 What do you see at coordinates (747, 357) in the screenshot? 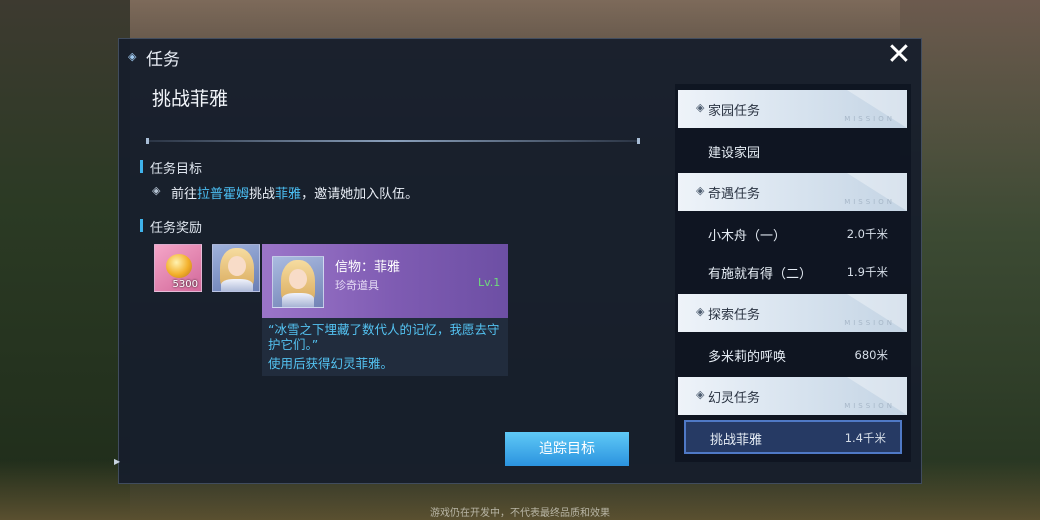
I see `quest-list-item-name: 多米莉的呼唤` at bounding box center [747, 357].